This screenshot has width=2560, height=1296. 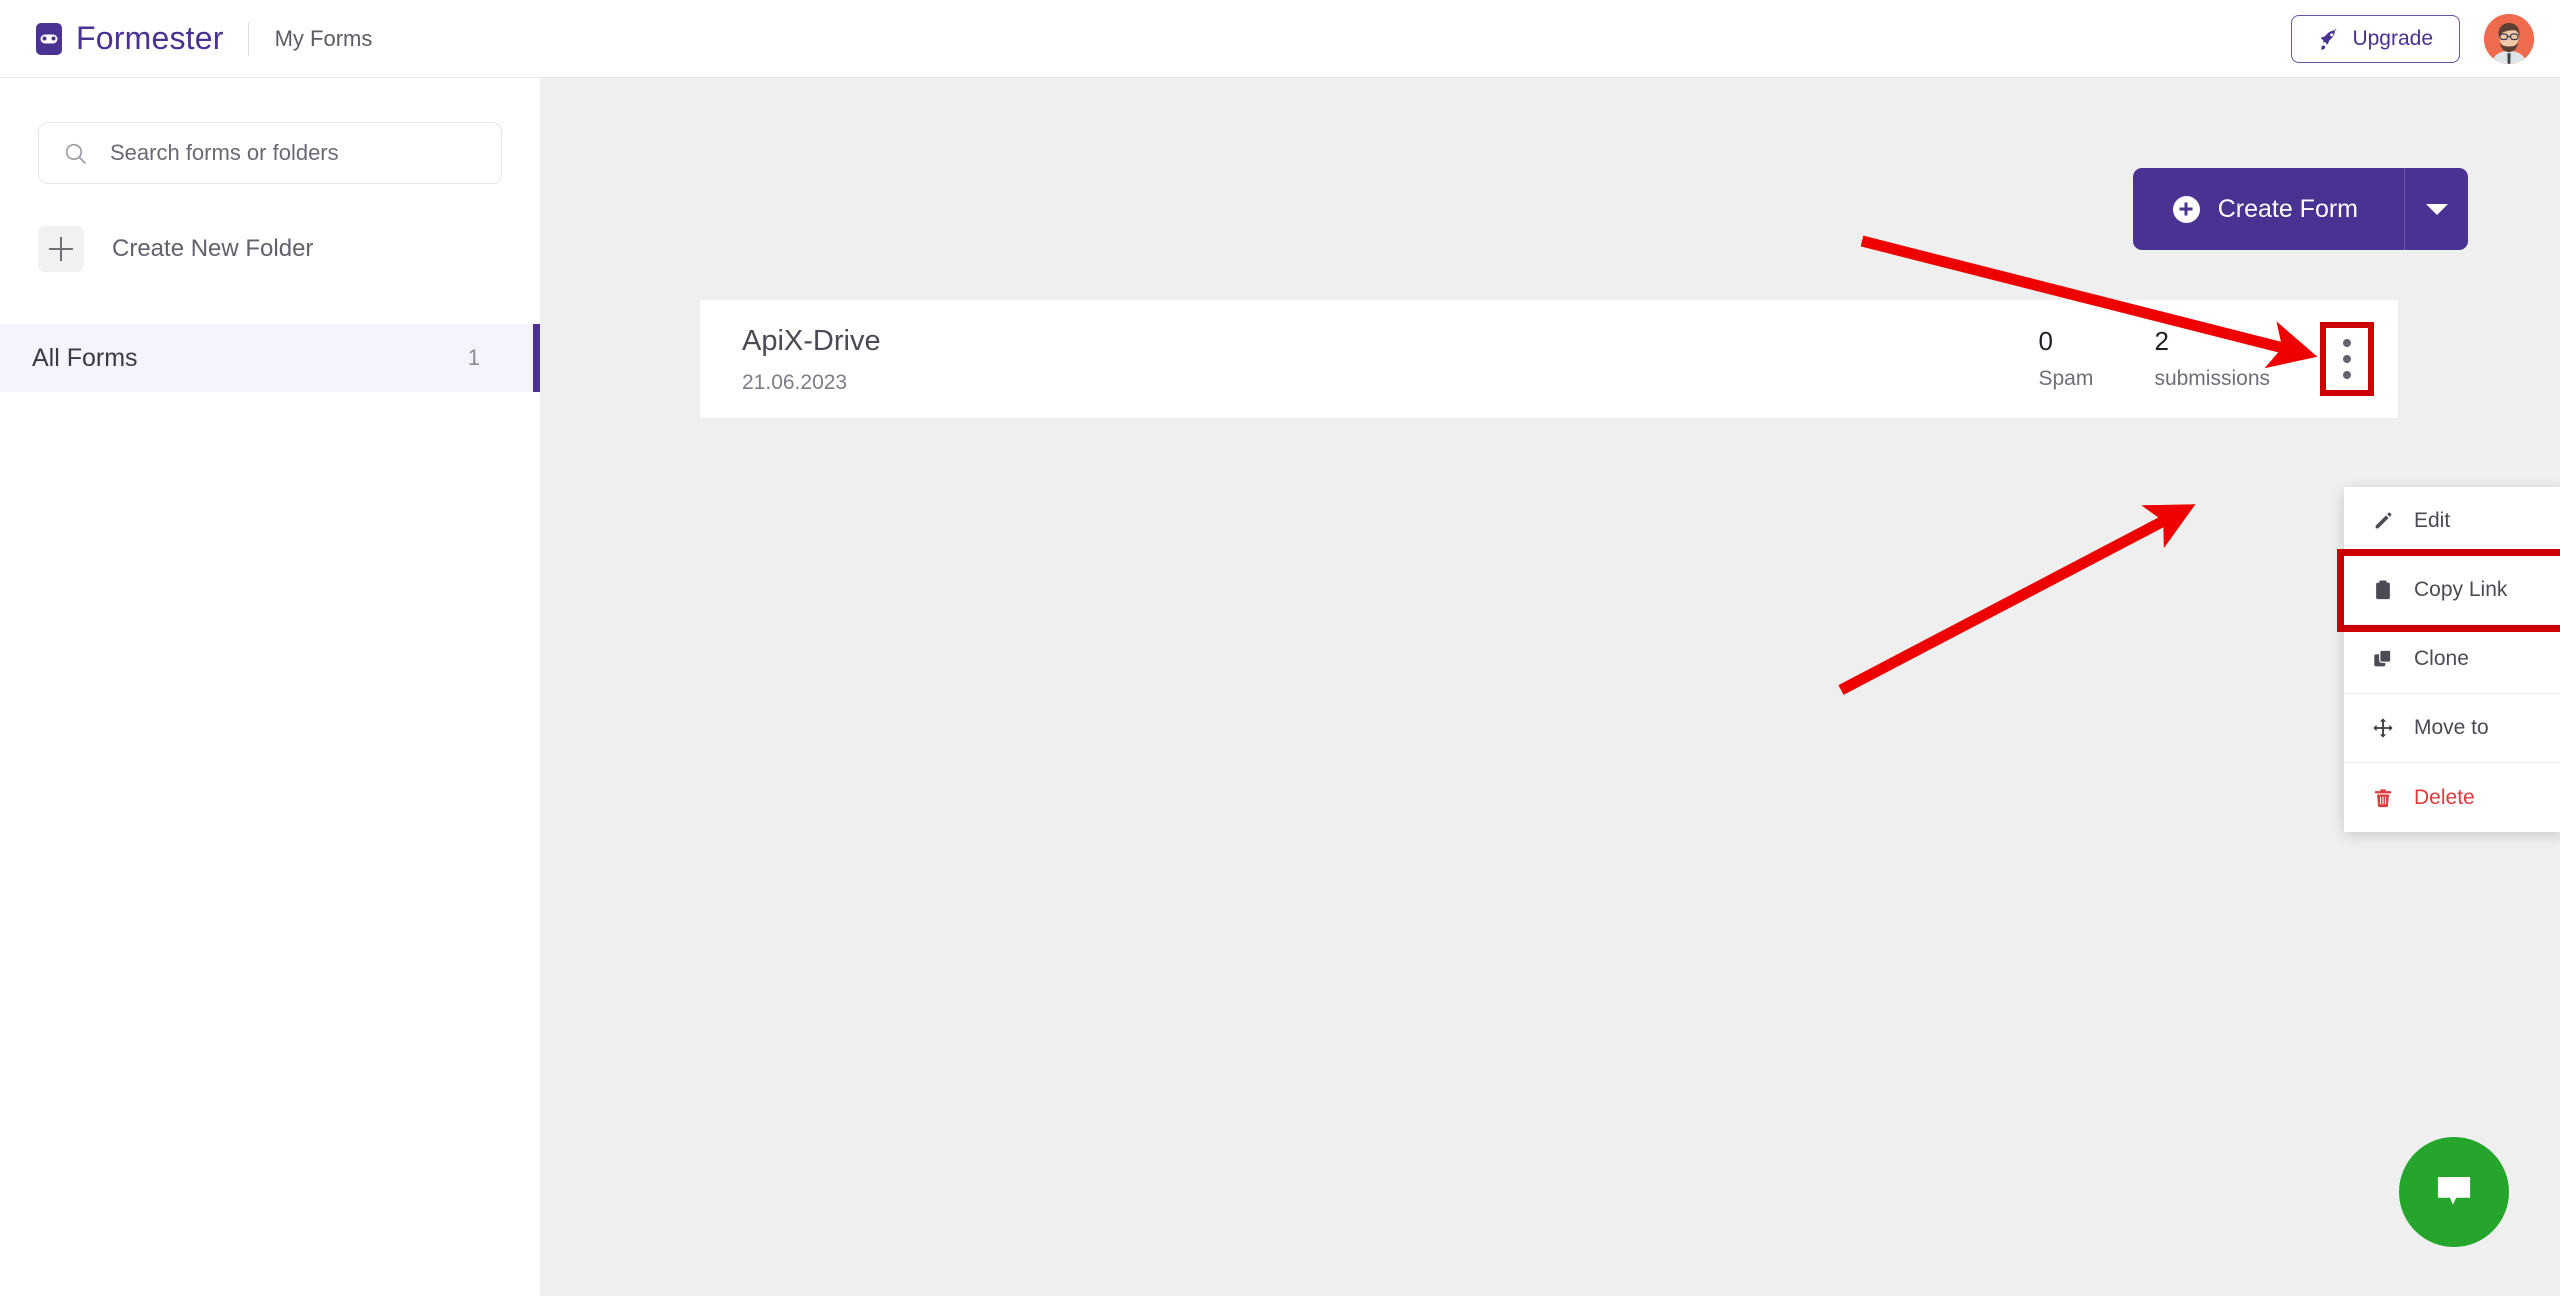 I want to click on menu-item-label: Clone, so click(x=2441, y=658).